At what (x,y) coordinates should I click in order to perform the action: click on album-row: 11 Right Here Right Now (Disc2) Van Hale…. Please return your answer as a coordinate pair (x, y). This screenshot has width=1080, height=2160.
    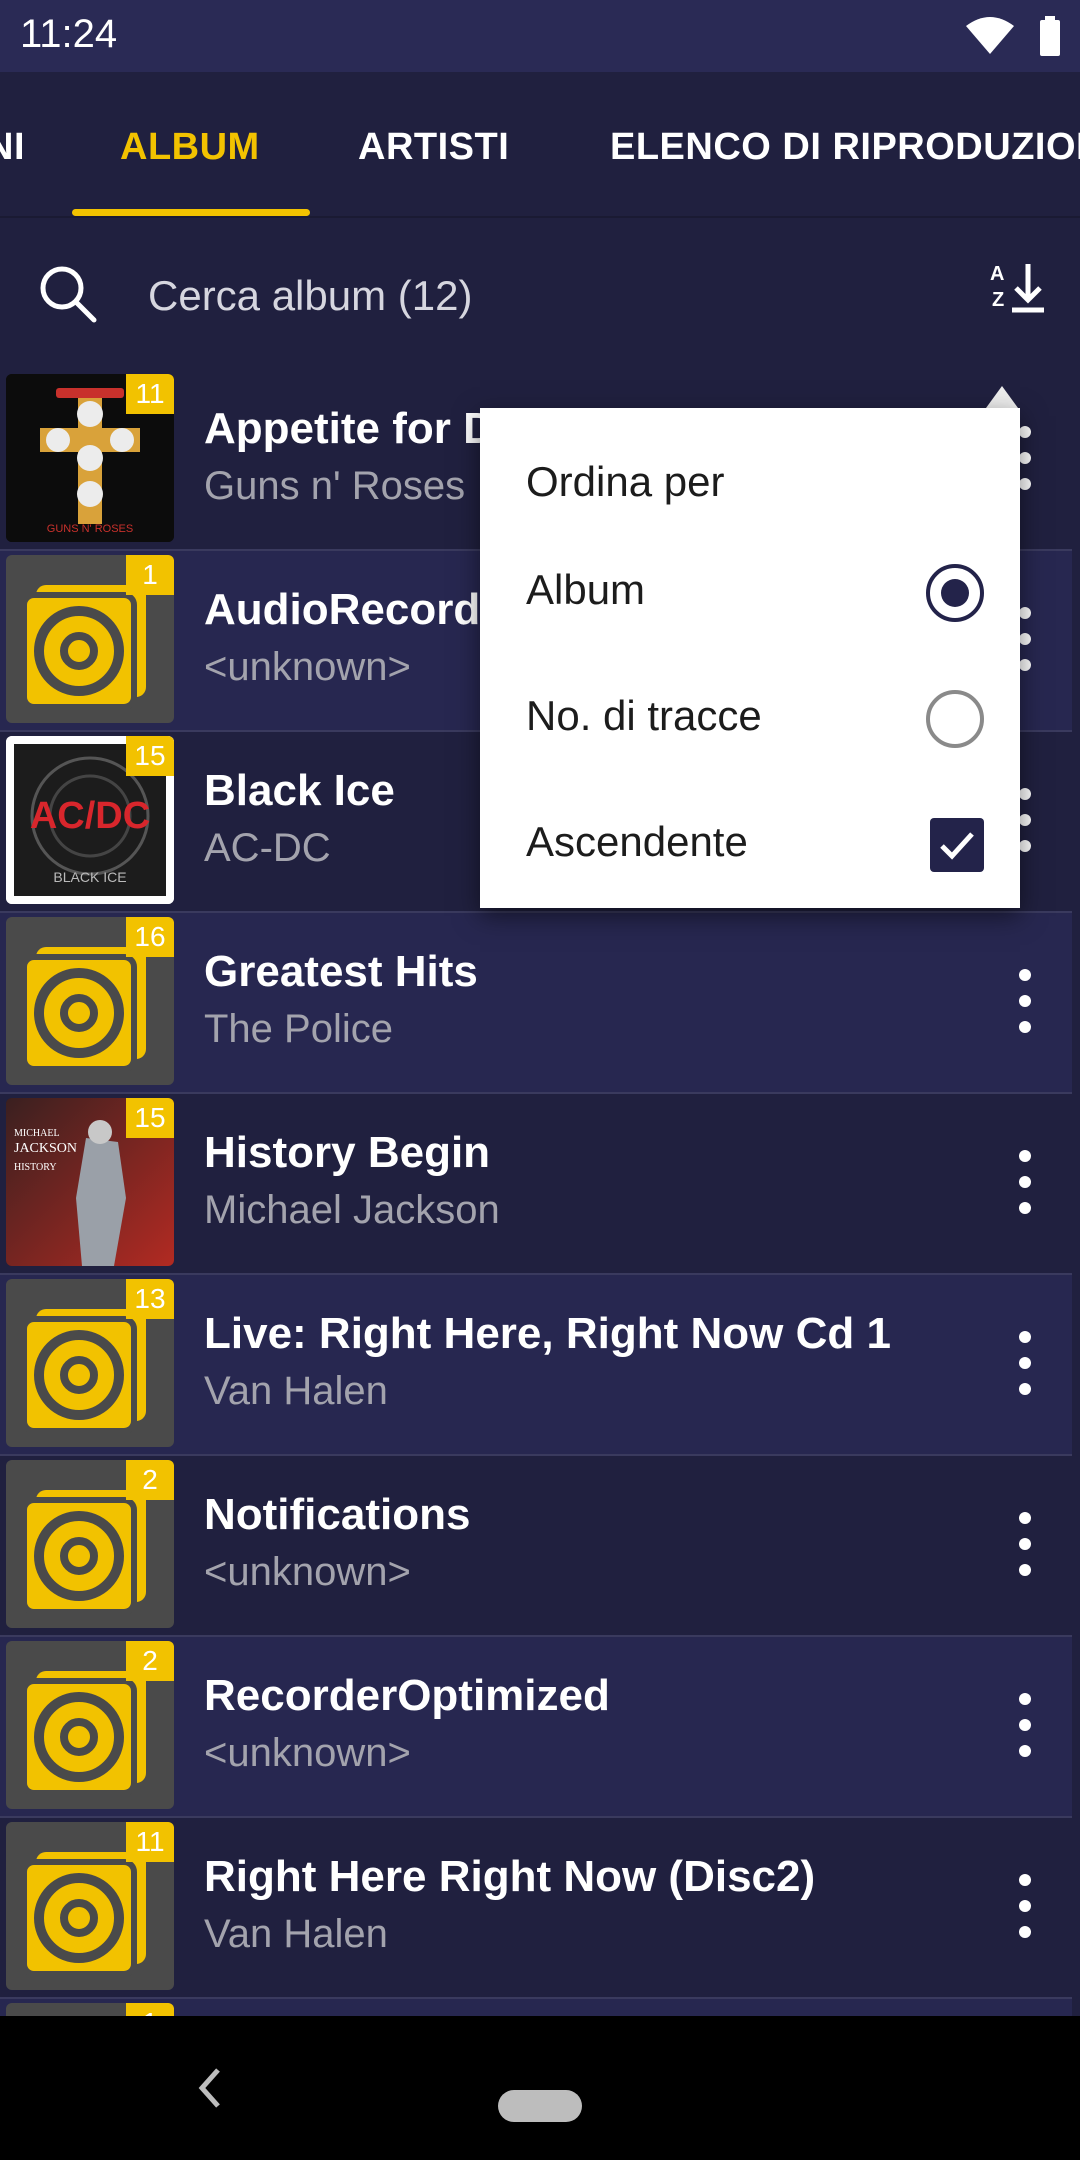
    Looking at the image, I should click on (536, 1908).